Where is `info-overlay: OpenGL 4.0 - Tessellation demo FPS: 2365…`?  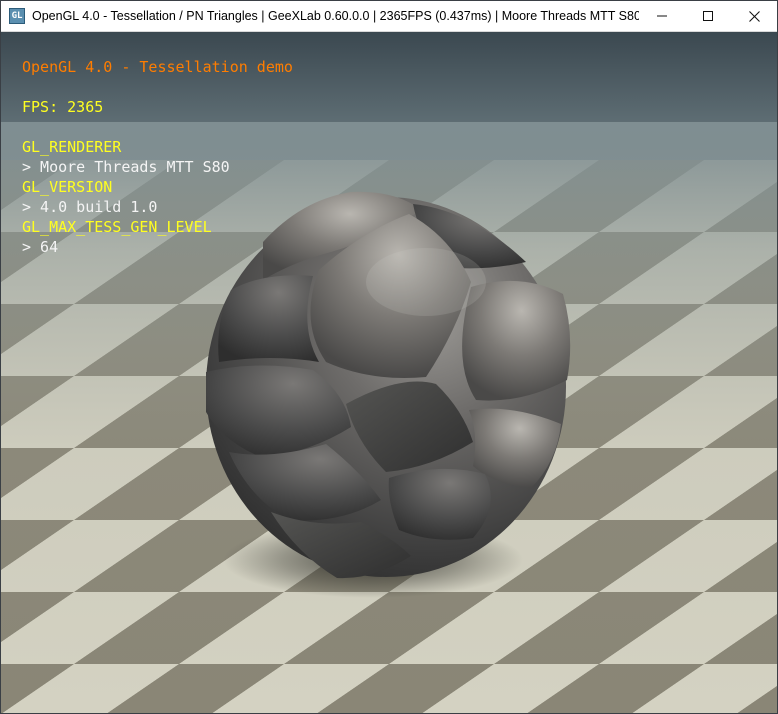
info-overlay: OpenGL 4.0 - Tessellation demo FPS: 2365… is located at coordinates (157, 157).